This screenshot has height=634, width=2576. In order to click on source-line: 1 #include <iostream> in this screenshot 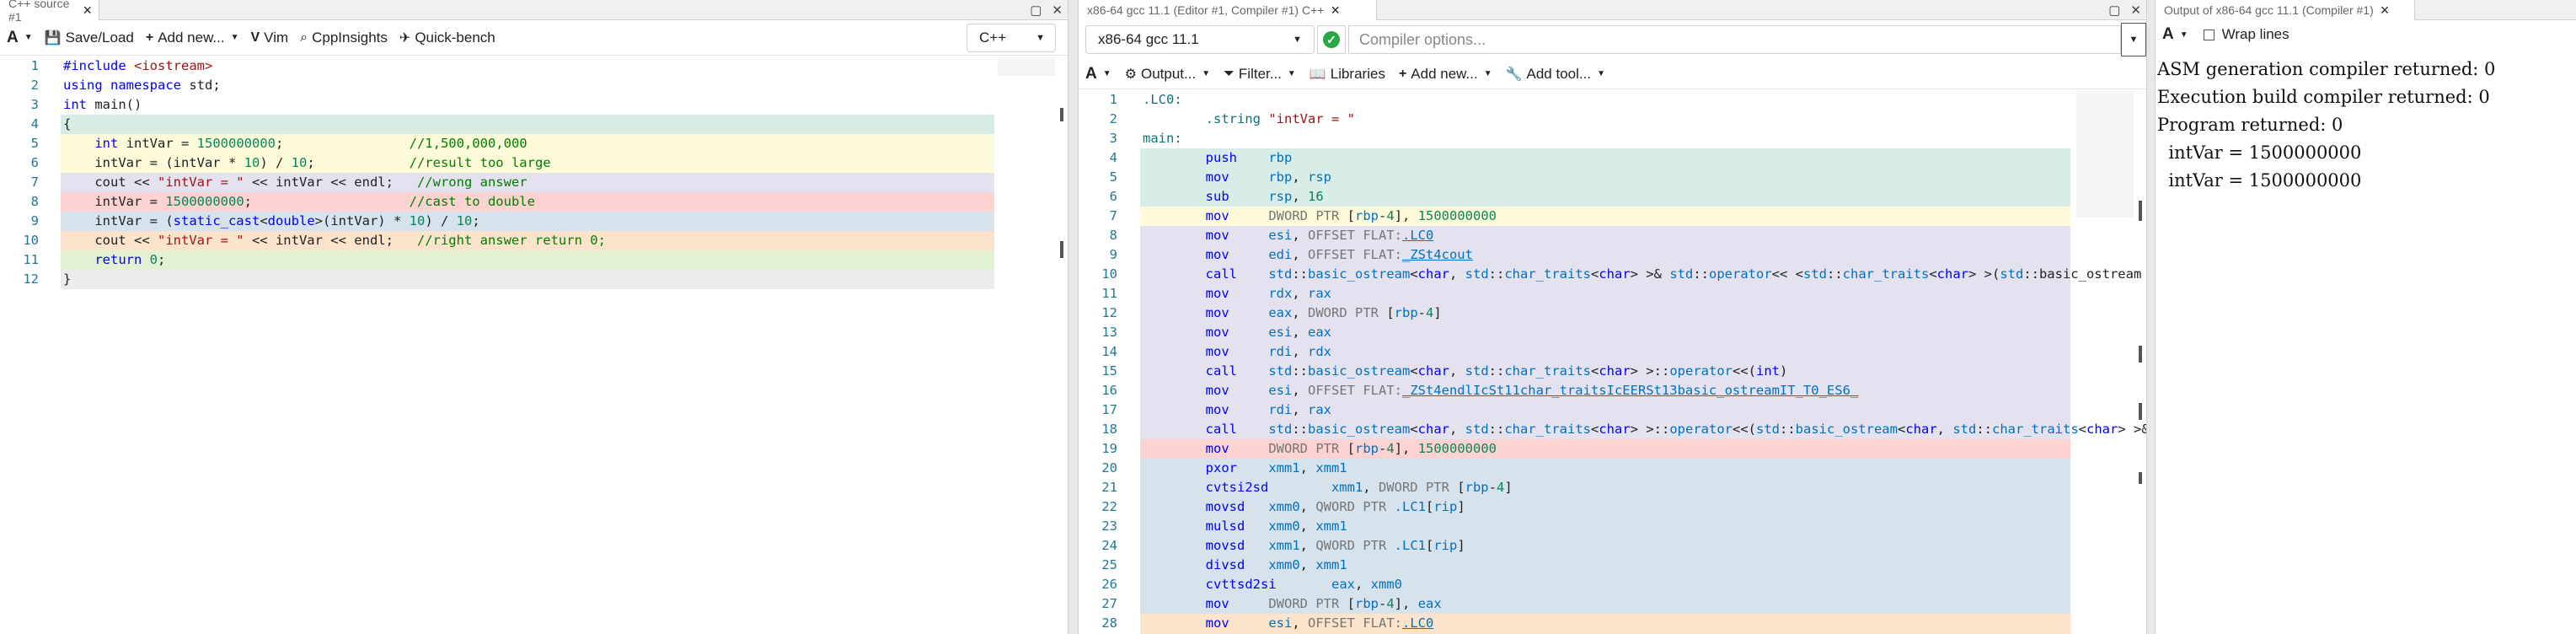, I will do `click(534, 66)`.